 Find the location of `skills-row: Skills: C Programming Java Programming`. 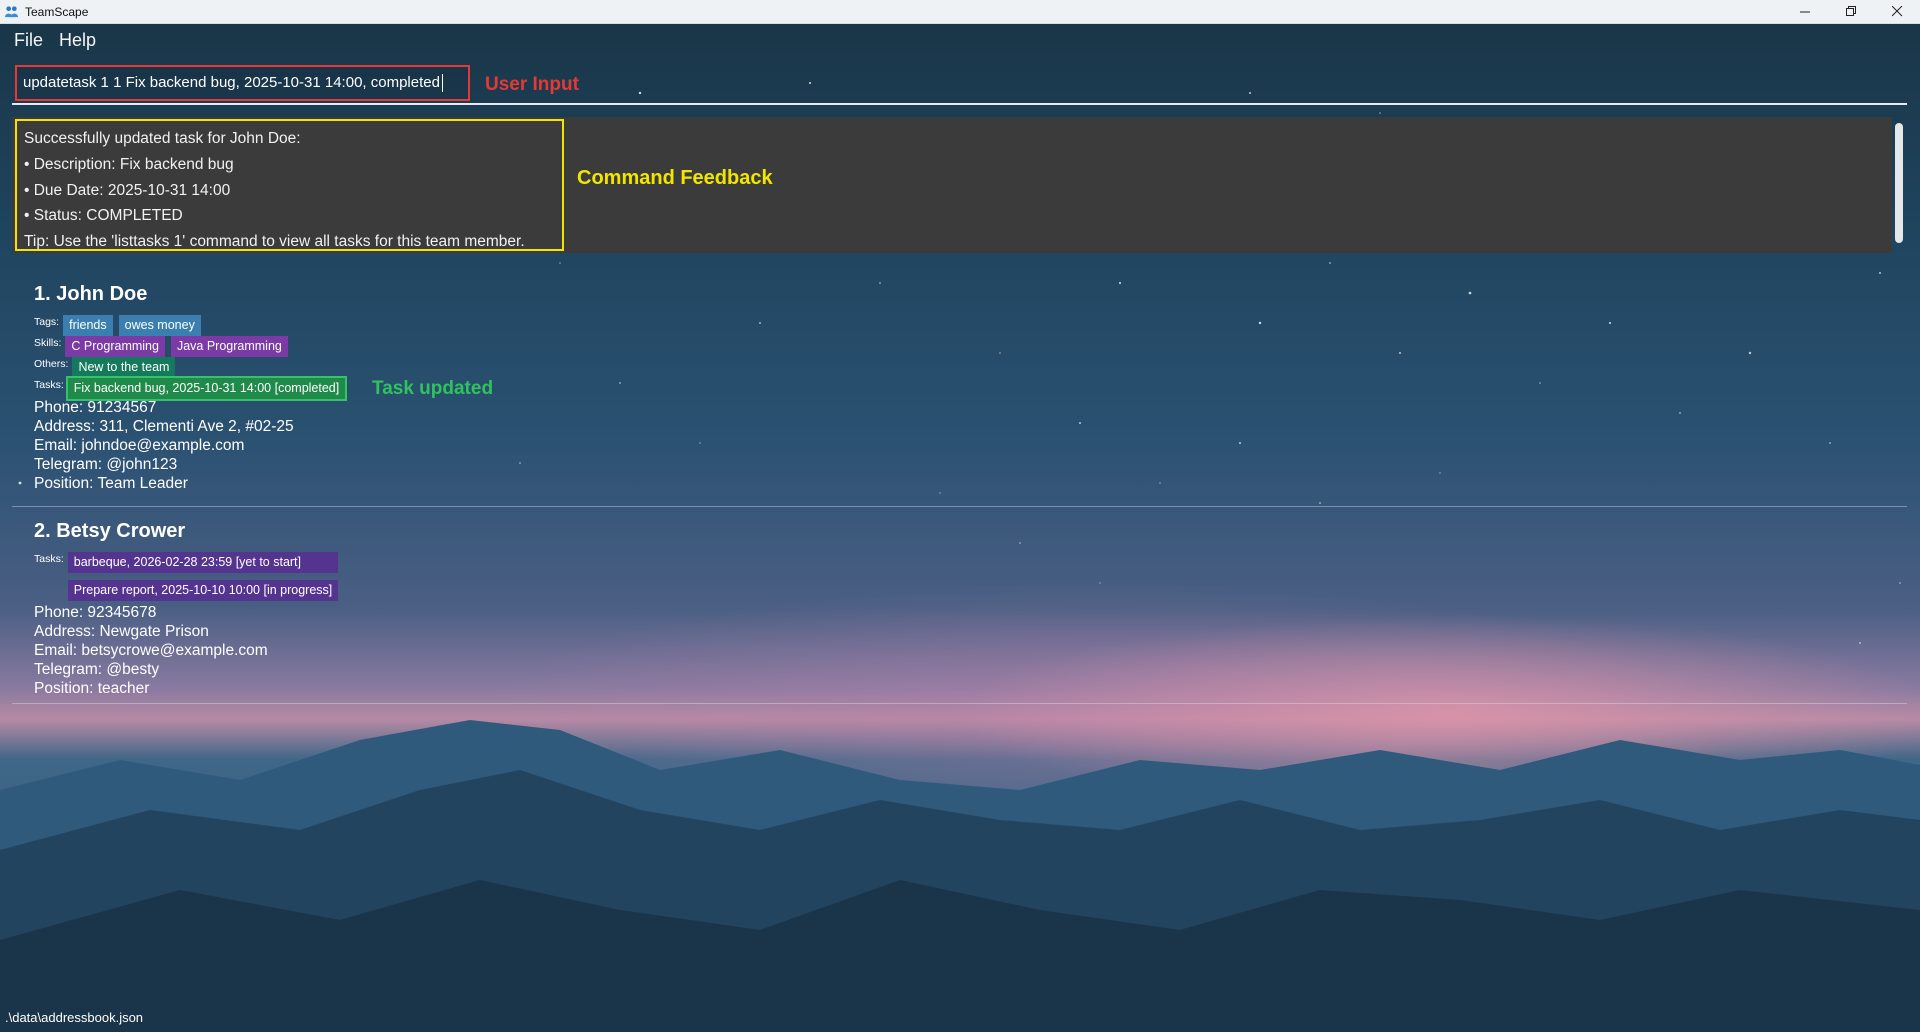

skills-row: Skills: C Programming Java Programming is located at coordinates (164, 346).